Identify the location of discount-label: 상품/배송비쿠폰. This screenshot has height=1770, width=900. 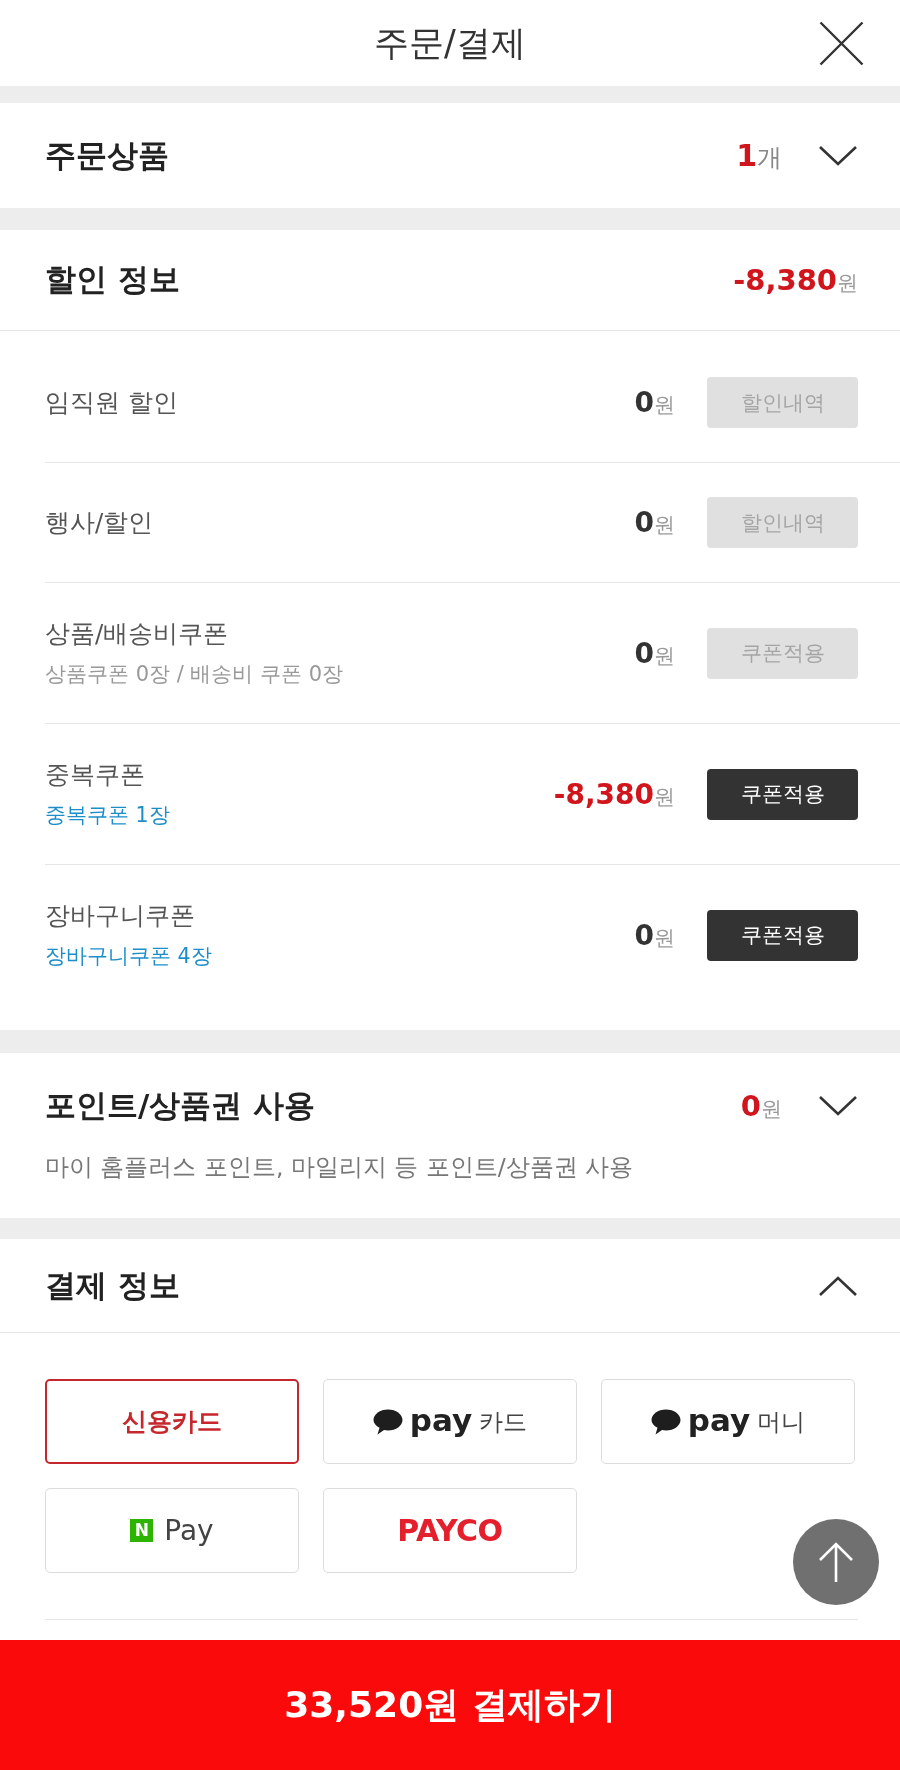
(137, 634).